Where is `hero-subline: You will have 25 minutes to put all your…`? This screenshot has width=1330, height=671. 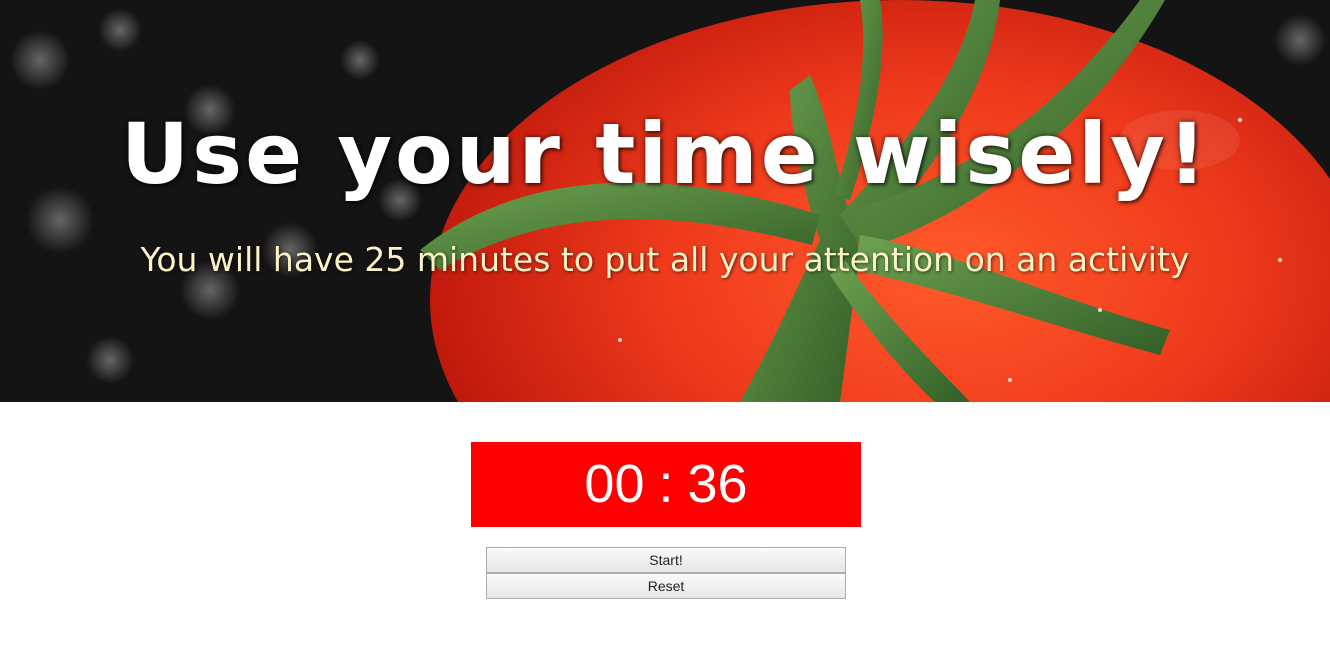 hero-subline: You will have 25 minutes to put all your… is located at coordinates (665, 259).